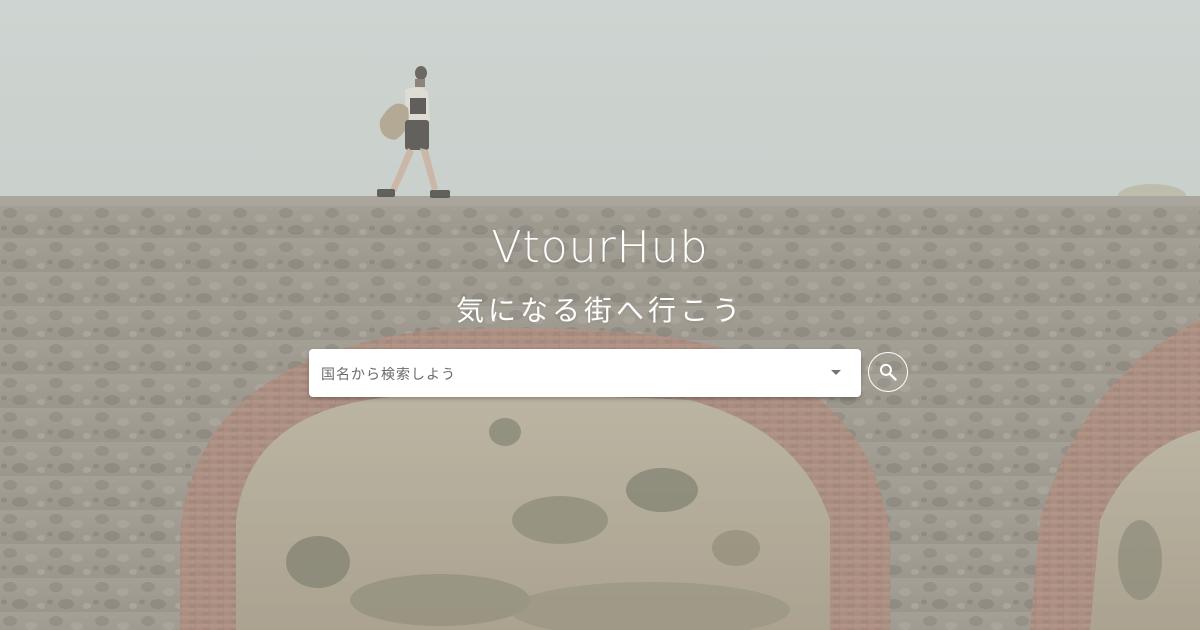 The height and width of the screenshot is (630, 1200). I want to click on search-button, so click(888, 372).